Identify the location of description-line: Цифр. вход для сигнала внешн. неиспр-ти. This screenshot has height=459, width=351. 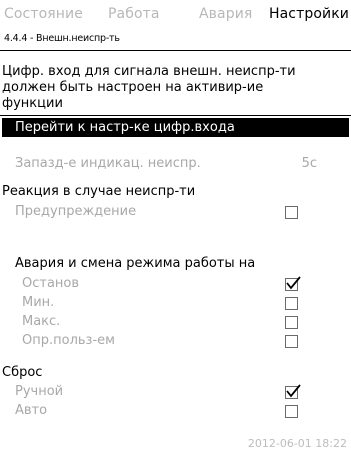
(149, 71).